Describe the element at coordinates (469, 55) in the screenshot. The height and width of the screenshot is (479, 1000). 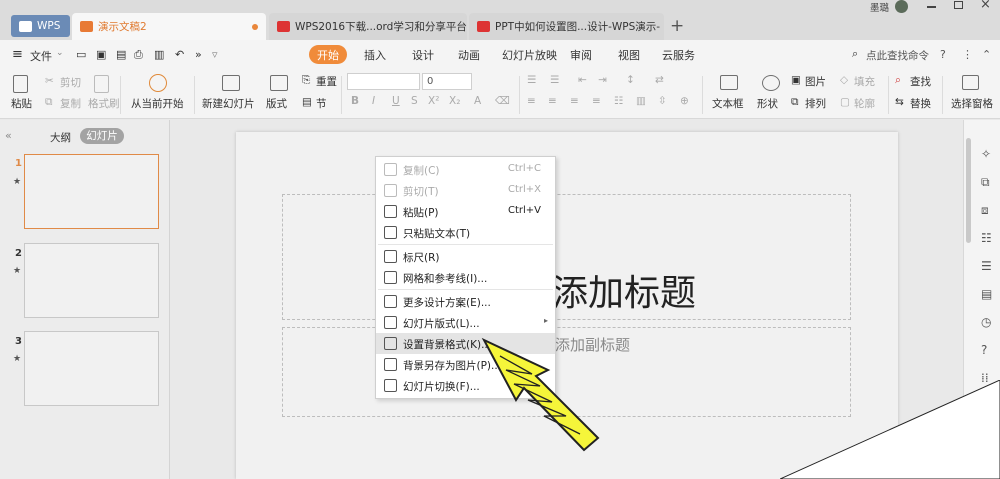
I see `tab-animation: 动画` at that location.